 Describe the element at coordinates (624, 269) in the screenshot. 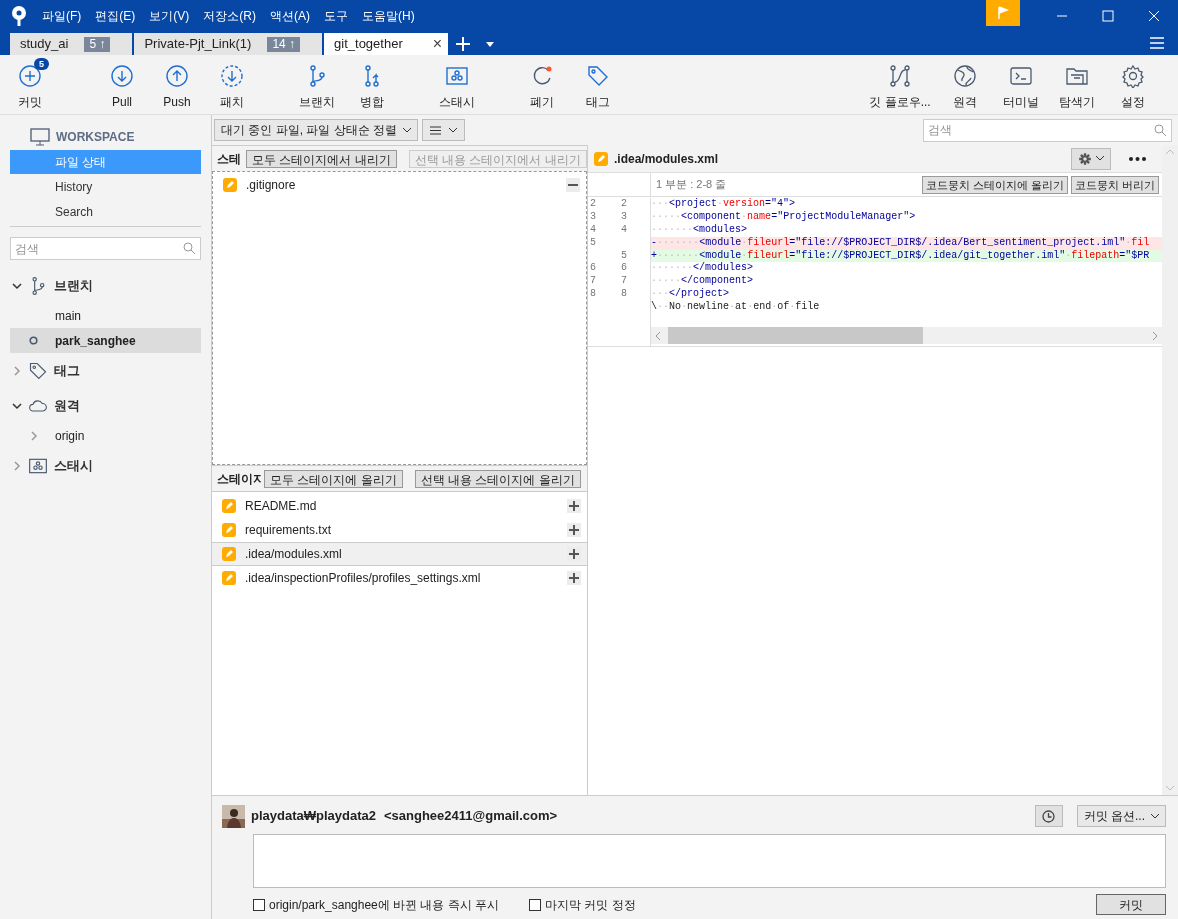

I see `line-number: 6` at that location.